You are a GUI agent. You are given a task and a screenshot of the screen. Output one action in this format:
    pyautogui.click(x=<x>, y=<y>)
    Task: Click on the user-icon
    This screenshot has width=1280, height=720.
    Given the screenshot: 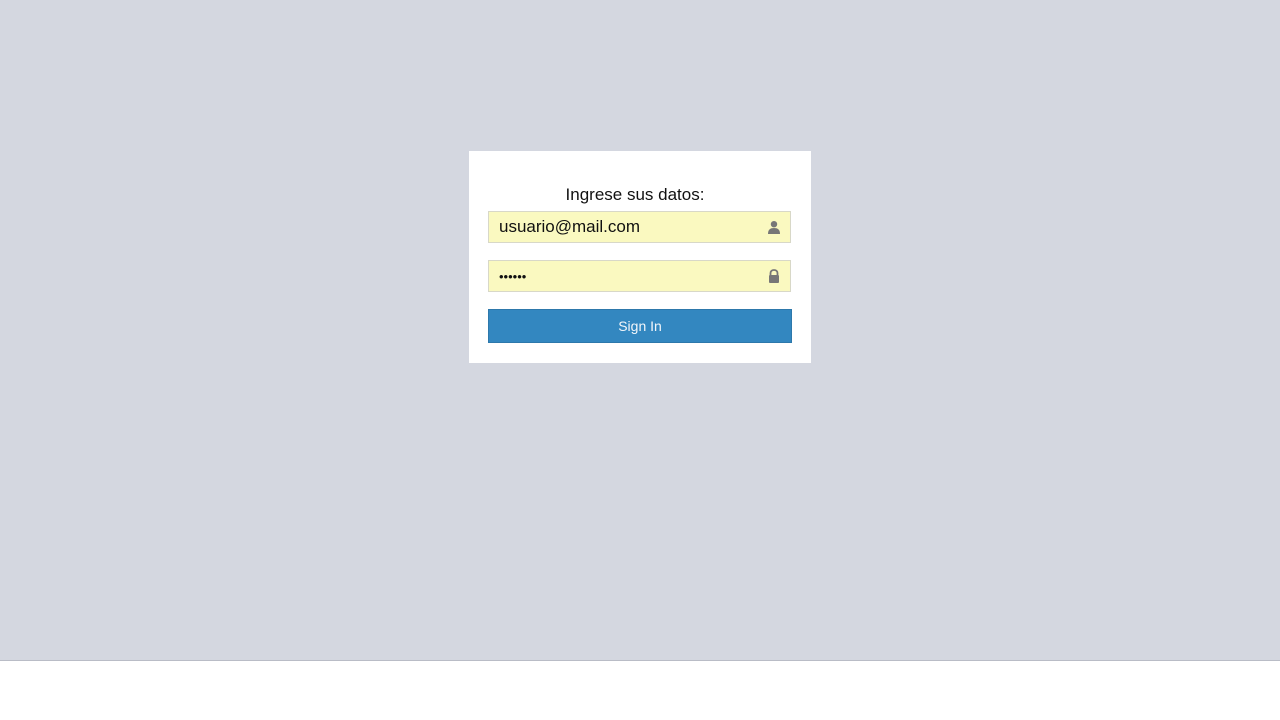 What is the action you would take?
    pyautogui.click(x=774, y=227)
    